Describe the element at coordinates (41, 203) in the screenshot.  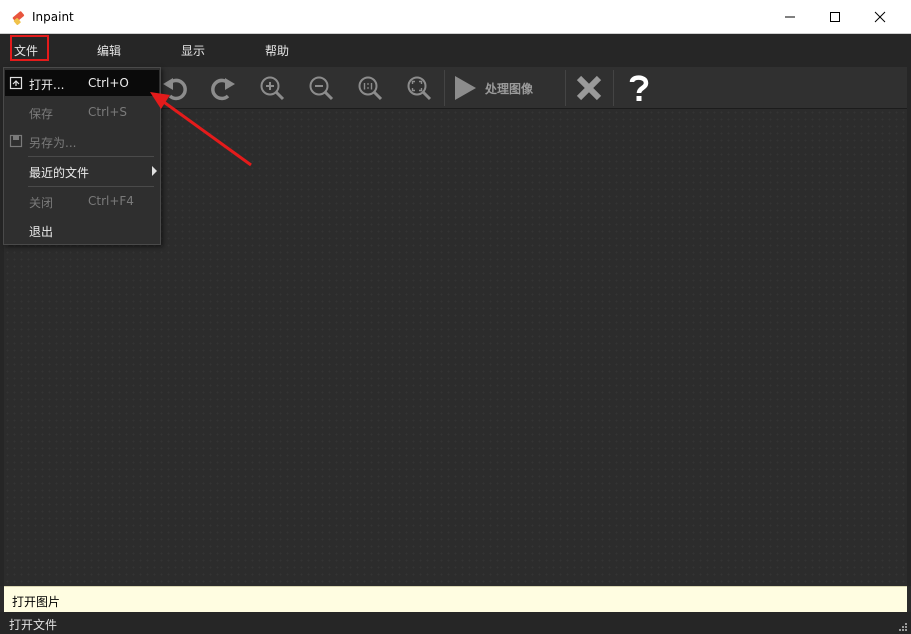
I see `menu-item-label: 关闭` at that location.